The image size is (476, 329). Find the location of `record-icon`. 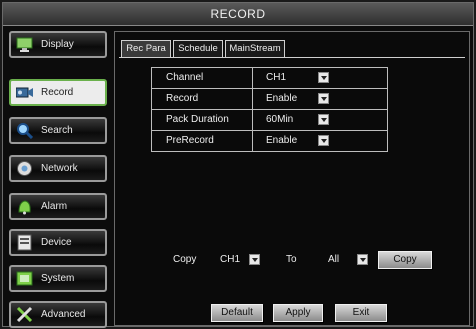

record-icon is located at coordinates (24, 92).